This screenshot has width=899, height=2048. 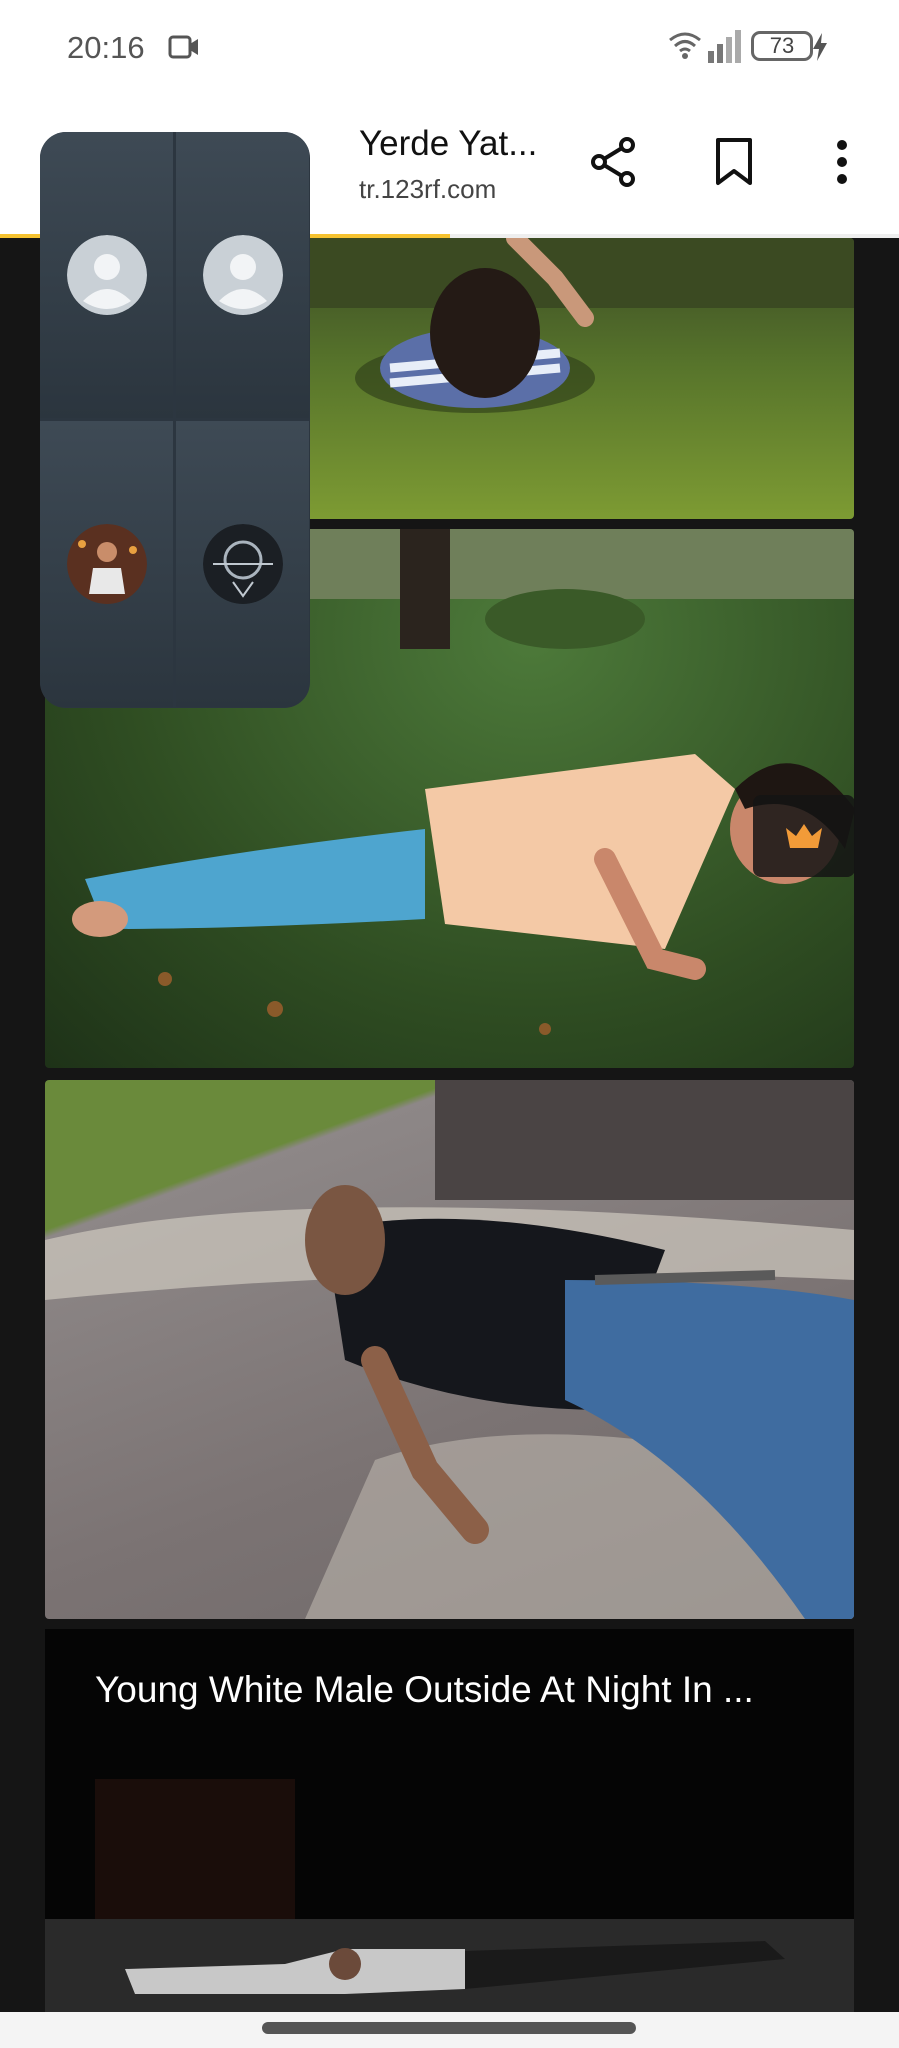 I want to click on charging-bolt-icon, so click(x=820, y=47).